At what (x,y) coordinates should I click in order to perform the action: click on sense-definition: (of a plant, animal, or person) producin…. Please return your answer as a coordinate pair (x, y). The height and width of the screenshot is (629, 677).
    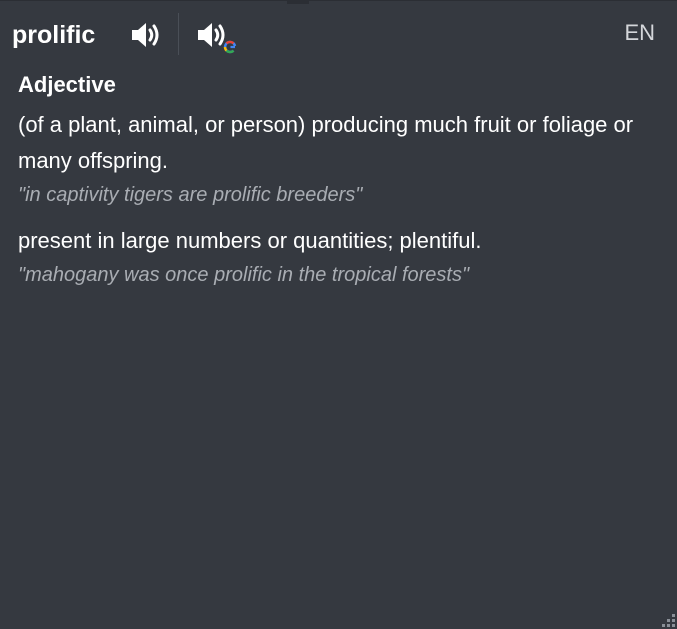
    Looking at the image, I should click on (326, 142).